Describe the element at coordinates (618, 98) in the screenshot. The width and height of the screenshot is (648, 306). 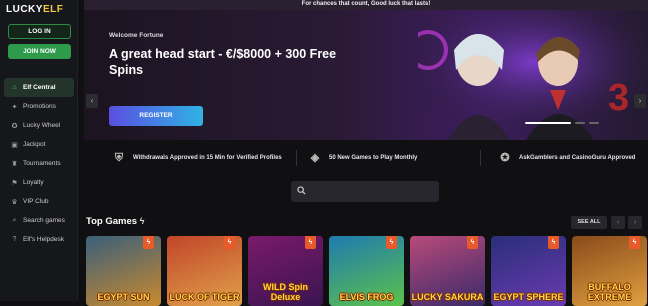
I see `svg-text: 3` at that location.